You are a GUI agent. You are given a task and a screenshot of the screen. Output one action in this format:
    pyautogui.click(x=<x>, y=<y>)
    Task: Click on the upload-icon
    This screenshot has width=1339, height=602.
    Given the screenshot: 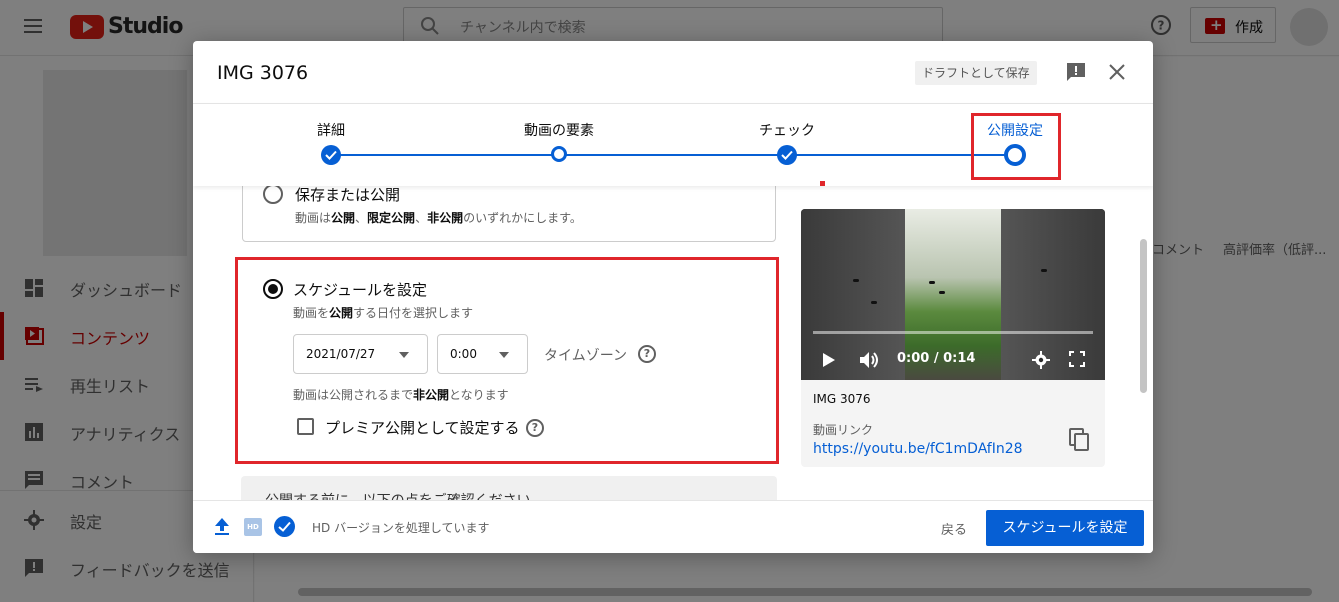 What is the action you would take?
    pyautogui.click(x=222, y=526)
    